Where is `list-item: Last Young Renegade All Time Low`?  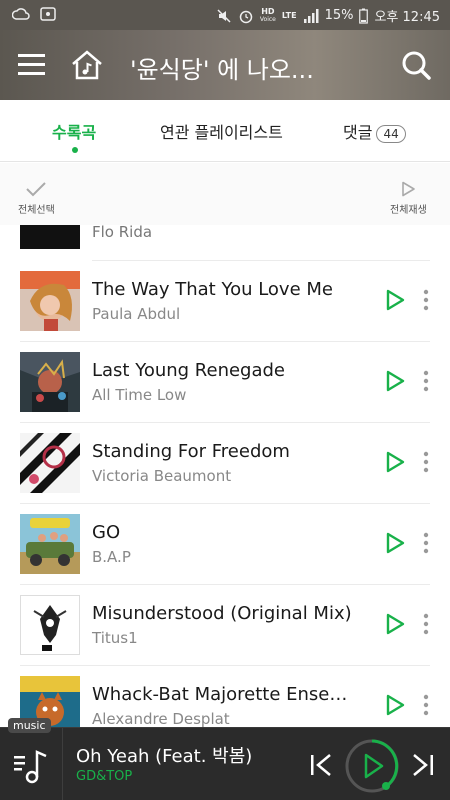
list-item: Last Young Renegade All Time Low is located at coordinates (225, 382).